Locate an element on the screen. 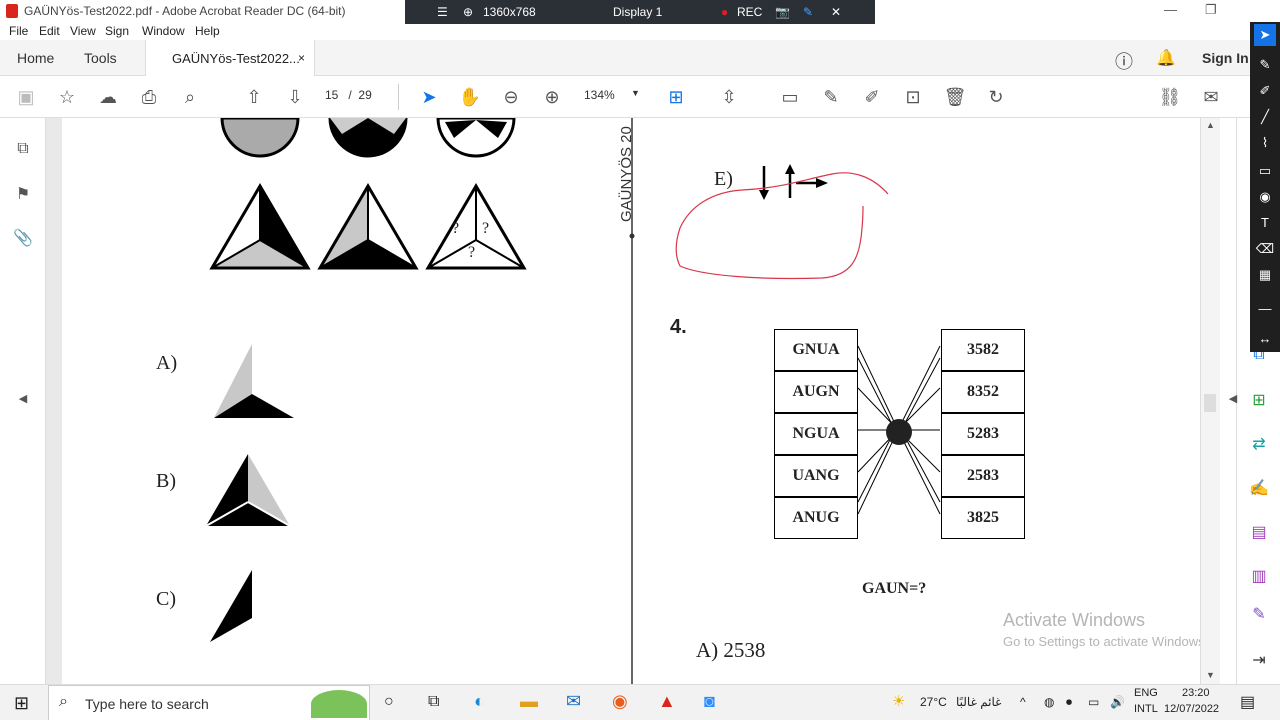  rec-label: REC is located at coordinates (749, 12).